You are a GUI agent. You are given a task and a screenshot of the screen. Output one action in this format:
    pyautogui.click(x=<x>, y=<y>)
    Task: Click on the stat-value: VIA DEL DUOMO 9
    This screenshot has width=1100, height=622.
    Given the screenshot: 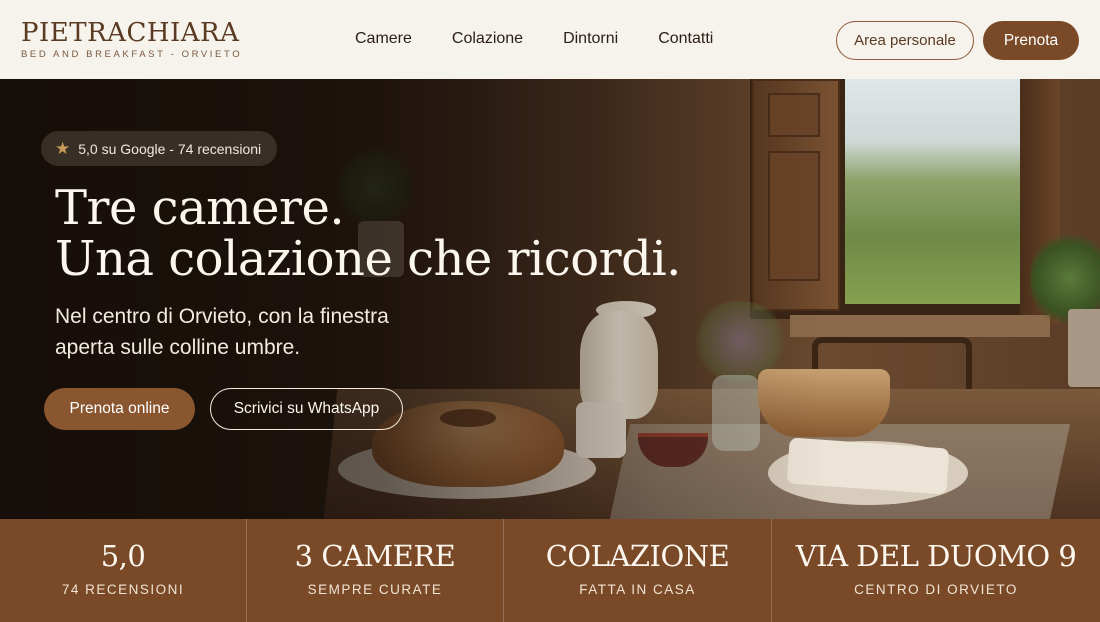 What is the action you would take?
    pyautogui.click(x=936, y=556)
    